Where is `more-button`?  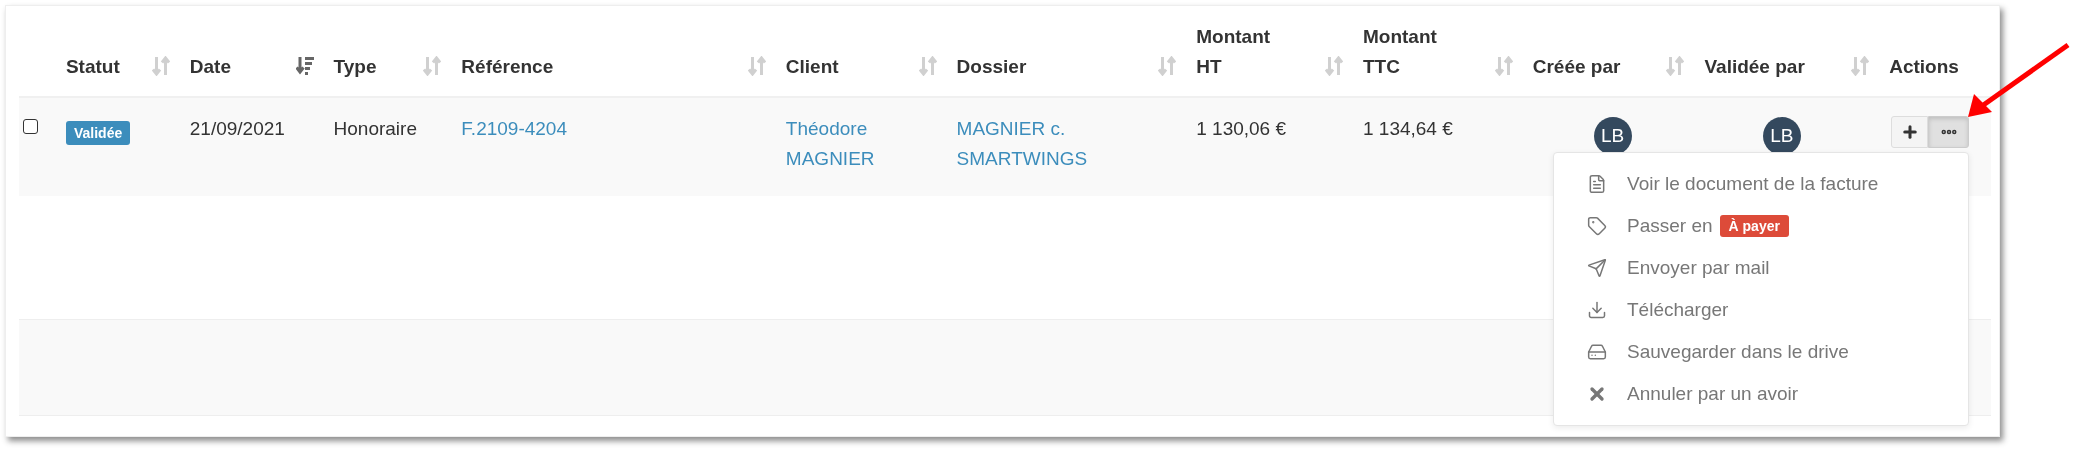
more-button is located at coordinates (1949, 132).